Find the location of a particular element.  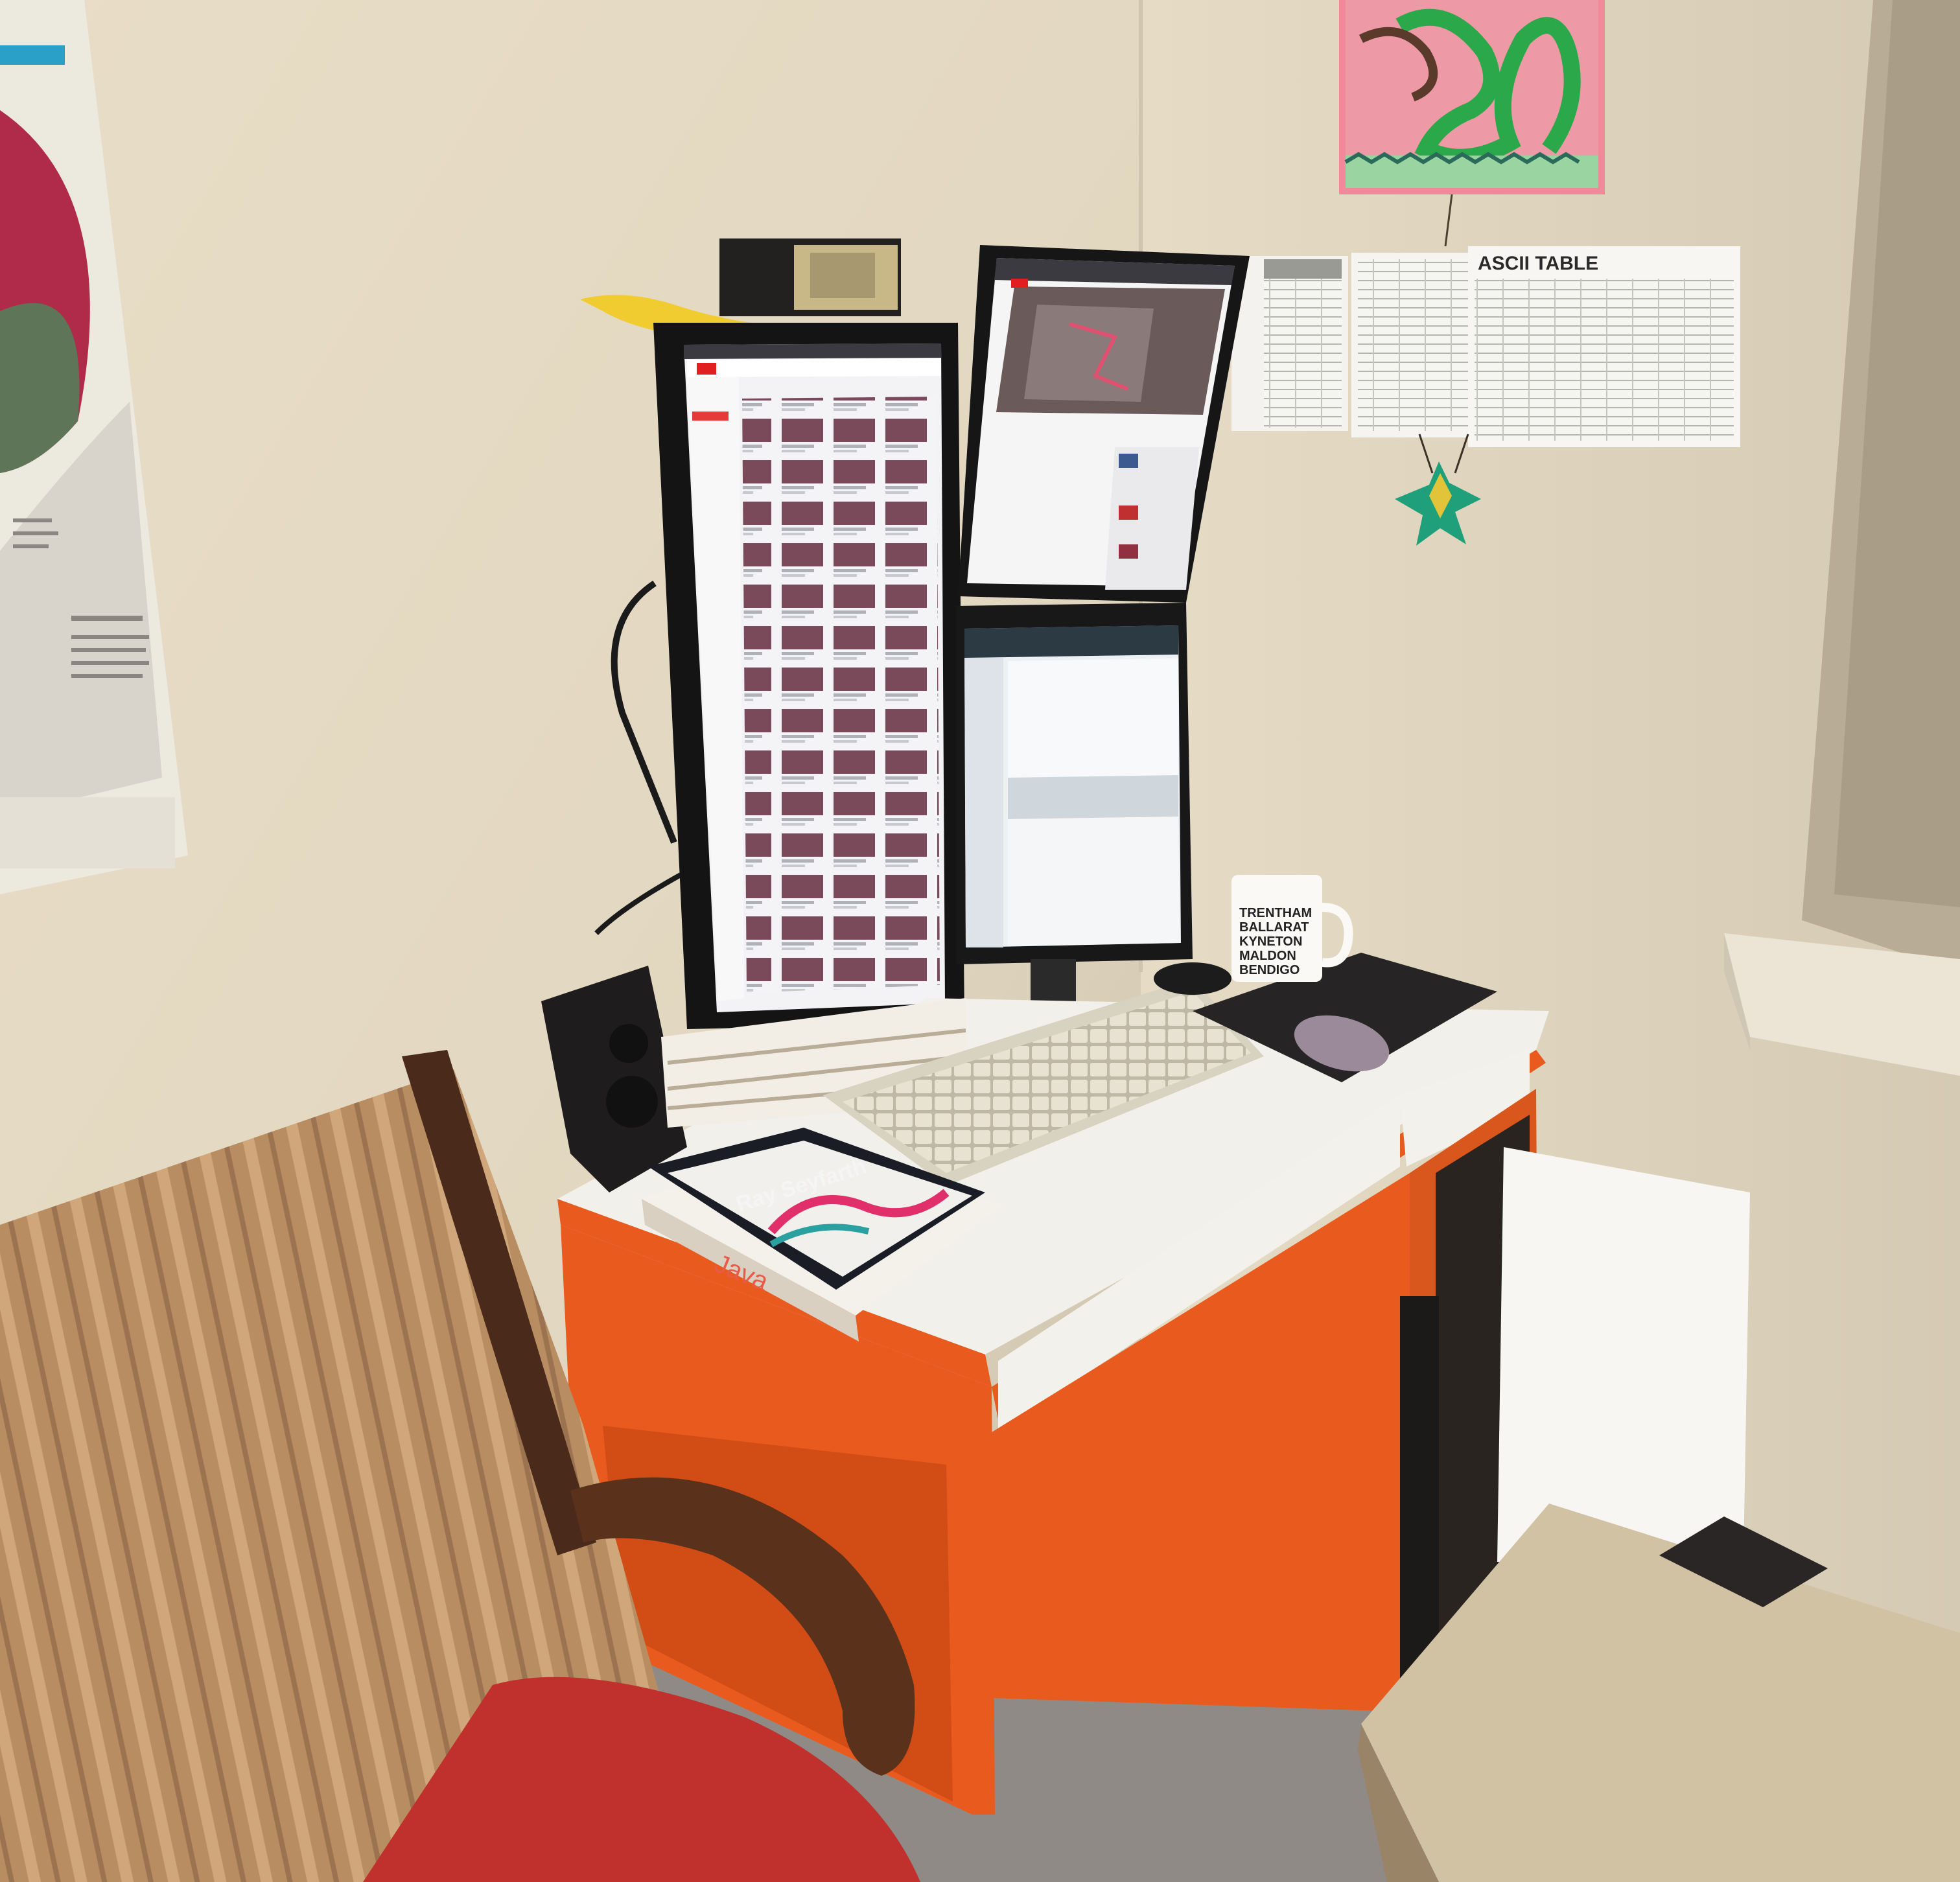

mug-text-line: BENDIGO is located at coordinates (1269, 970).